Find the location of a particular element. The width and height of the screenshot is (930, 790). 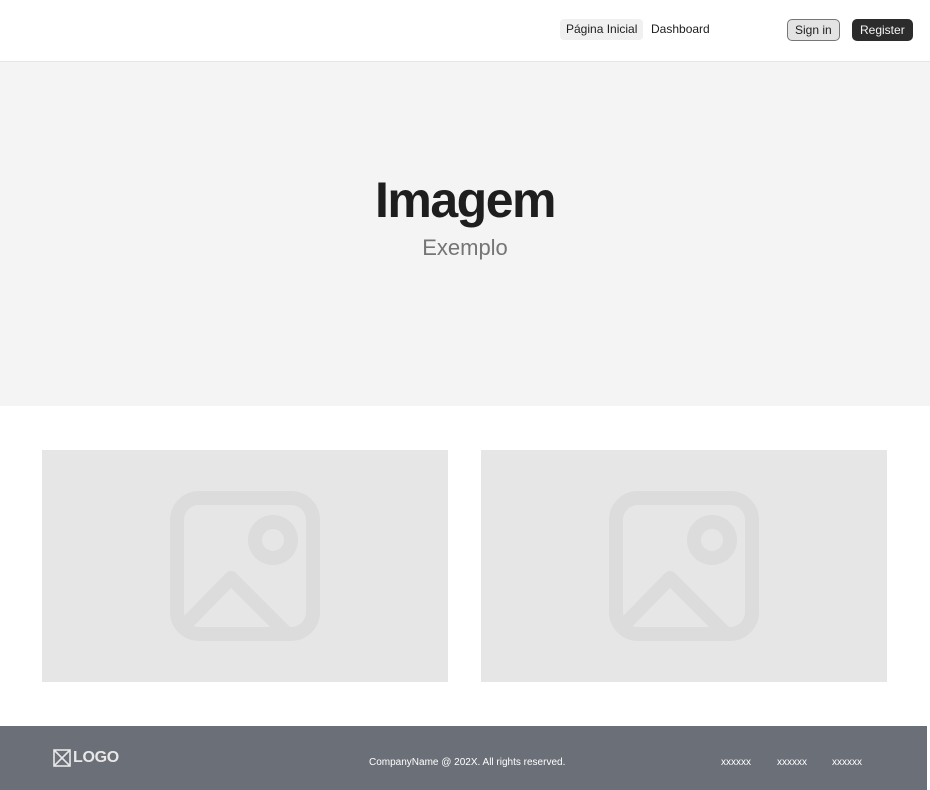

logo-text: LOGO is located at coordinates (96, 757).